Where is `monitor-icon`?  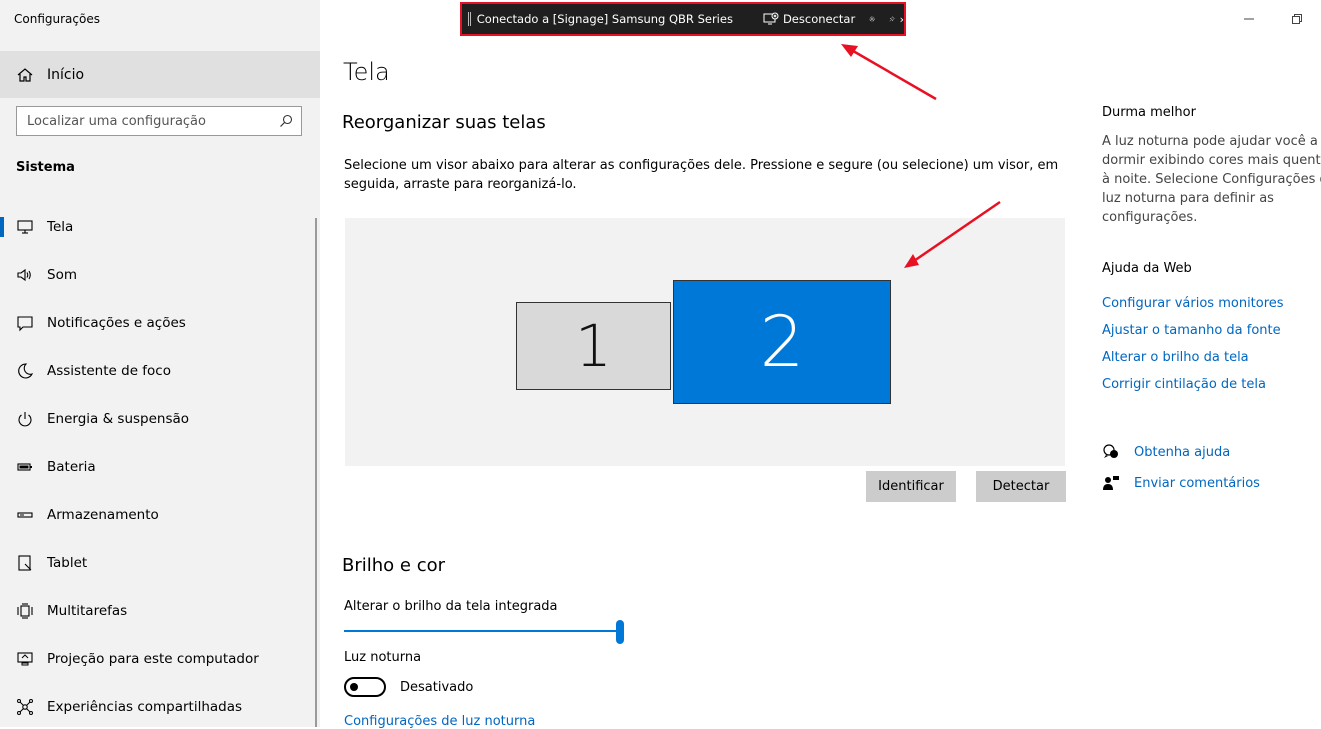
monitor-icon is located at coordinates (25, 227).